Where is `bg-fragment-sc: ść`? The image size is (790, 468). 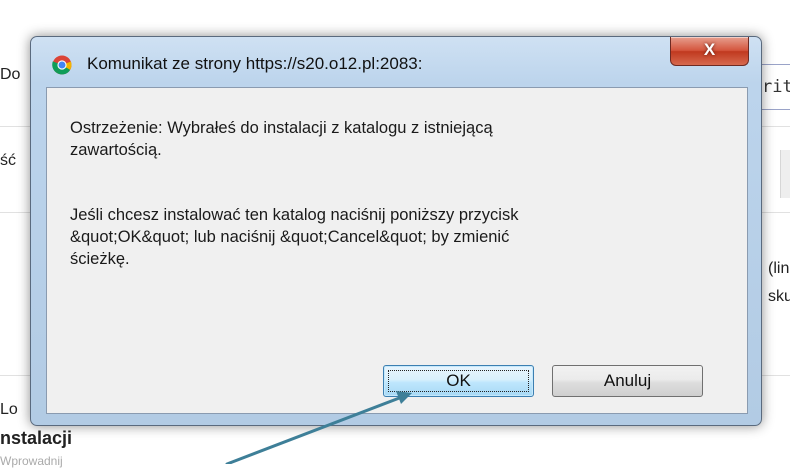 bg-fragment-sc: ść is located at coordinates (8, 160).